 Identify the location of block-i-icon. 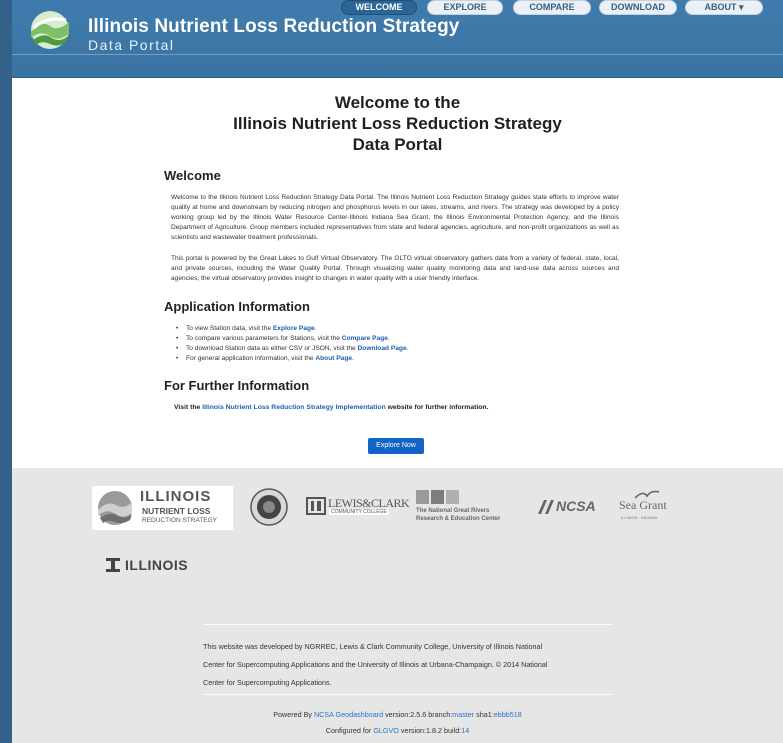
(113, 565).